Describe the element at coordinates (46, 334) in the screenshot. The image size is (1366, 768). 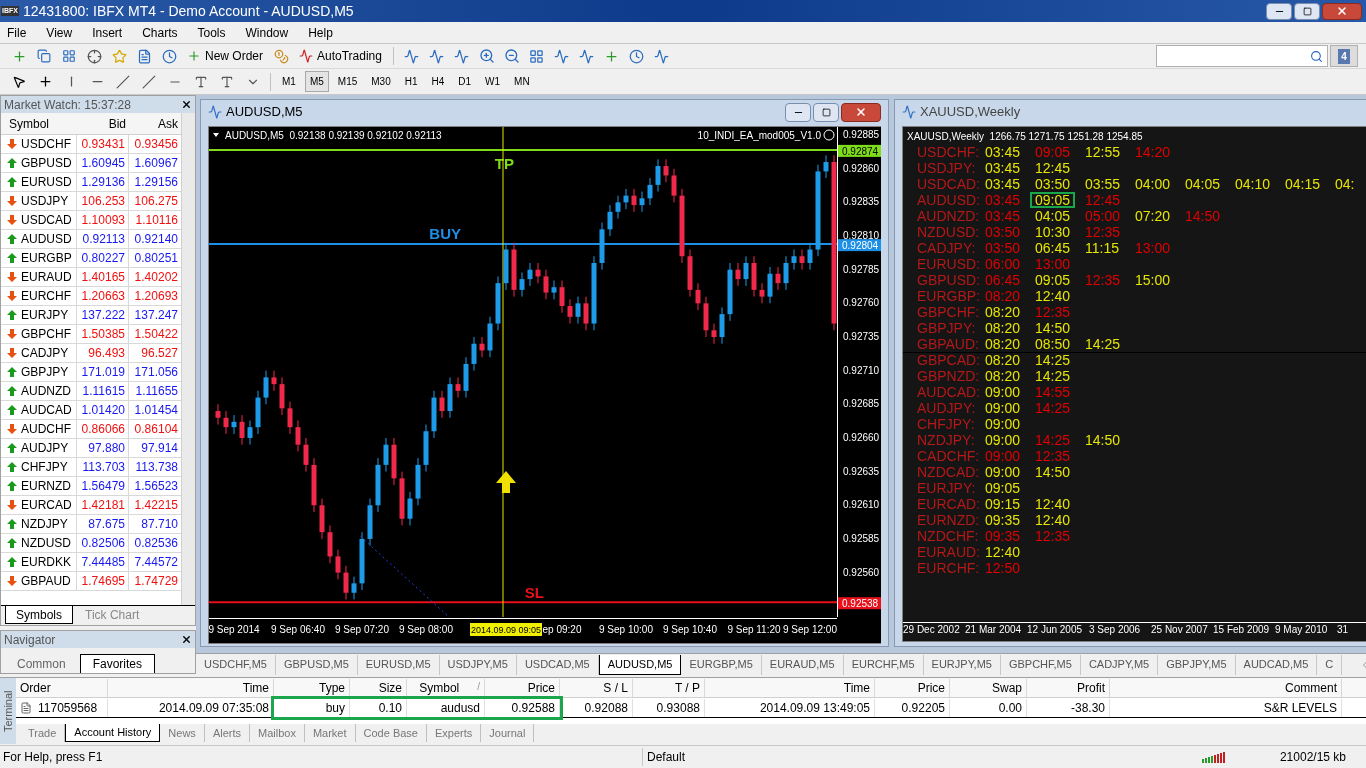
I see `symbol-name: GBPCHF` at that location.